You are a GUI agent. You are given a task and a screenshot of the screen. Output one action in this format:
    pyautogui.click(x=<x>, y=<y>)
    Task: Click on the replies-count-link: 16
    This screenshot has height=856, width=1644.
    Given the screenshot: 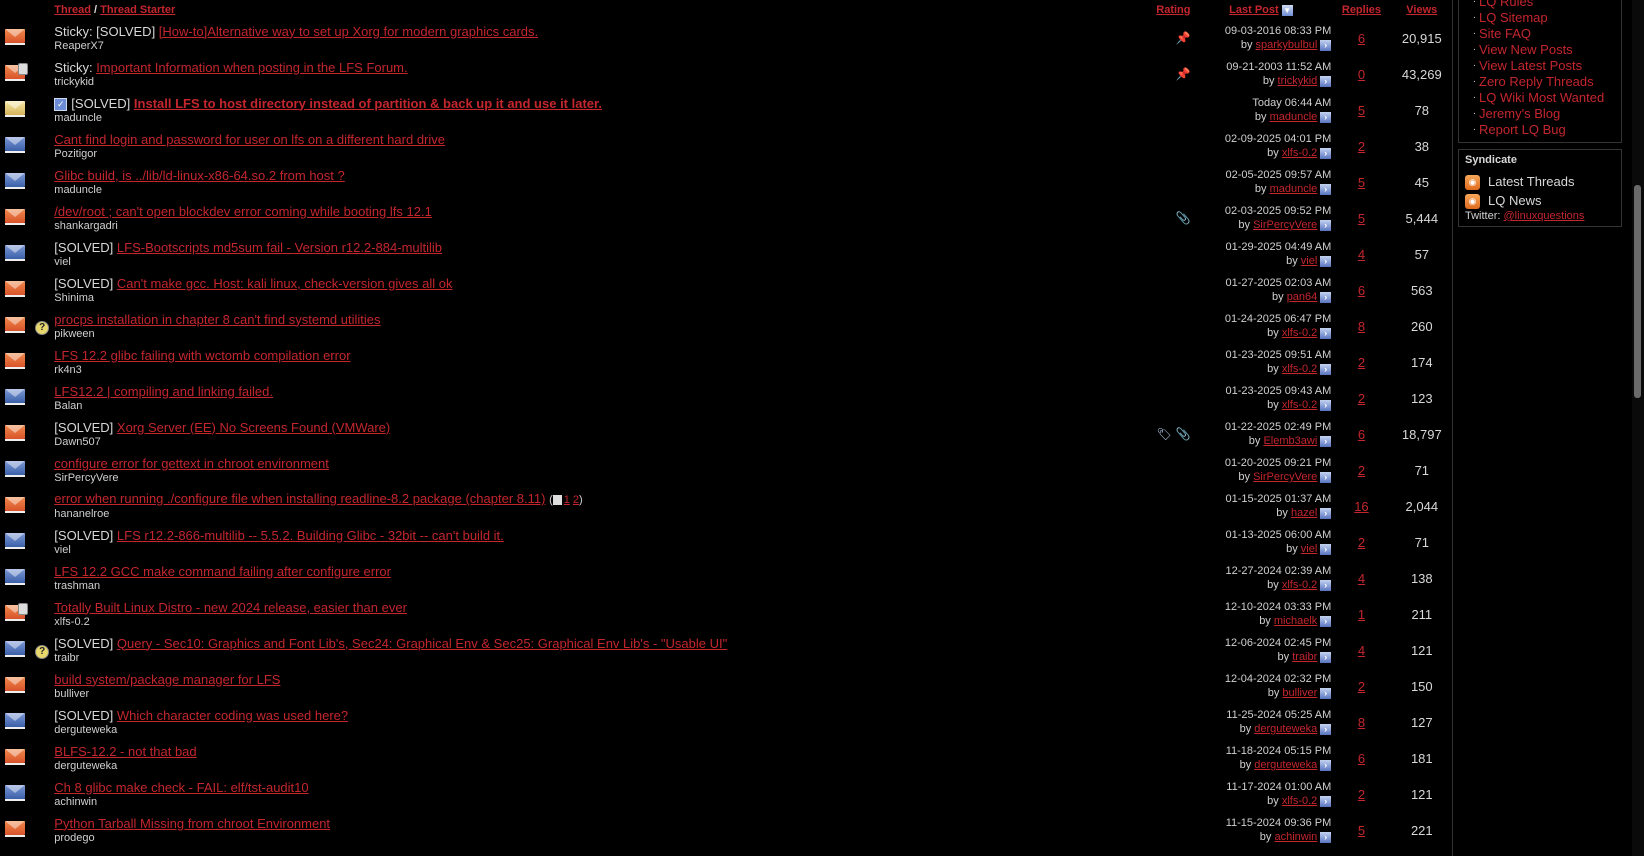 What is the action you would take?
    pyautogui.click(x=1361, y=506)
    